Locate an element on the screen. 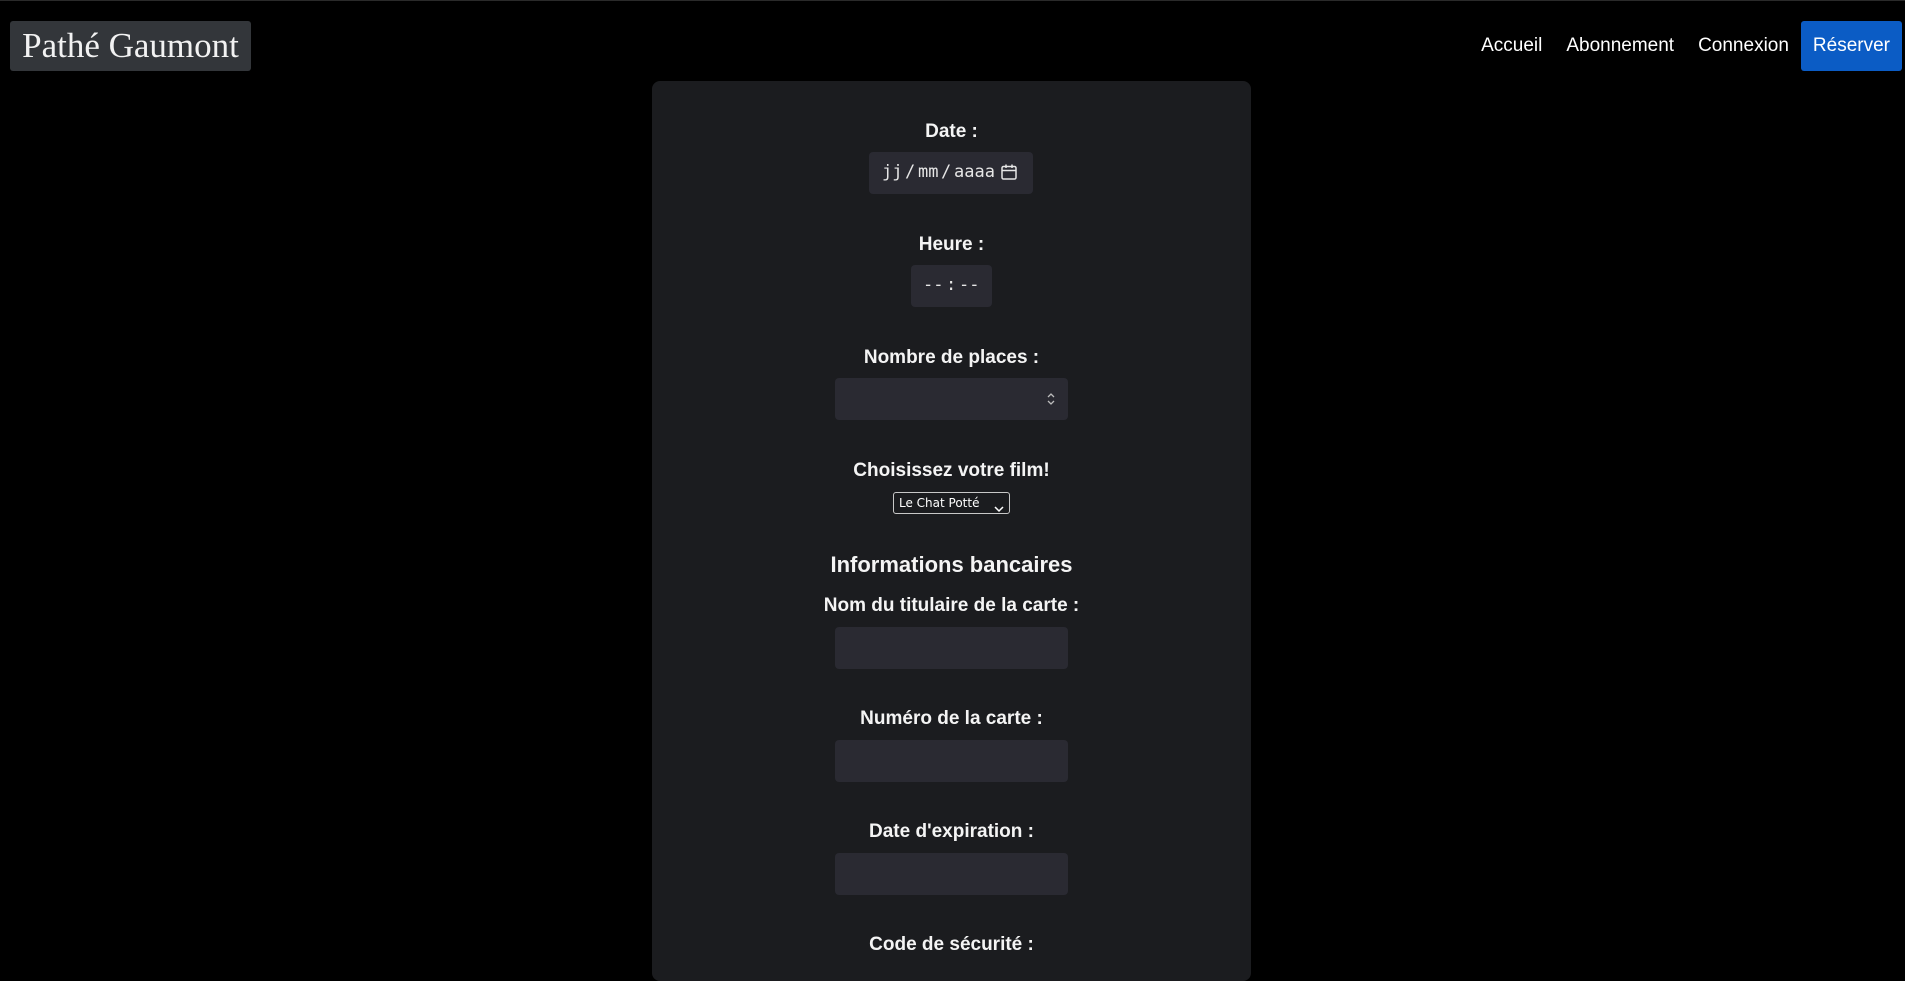  bank-section-title: Informations bancaires is located at coordinates (951, 564).